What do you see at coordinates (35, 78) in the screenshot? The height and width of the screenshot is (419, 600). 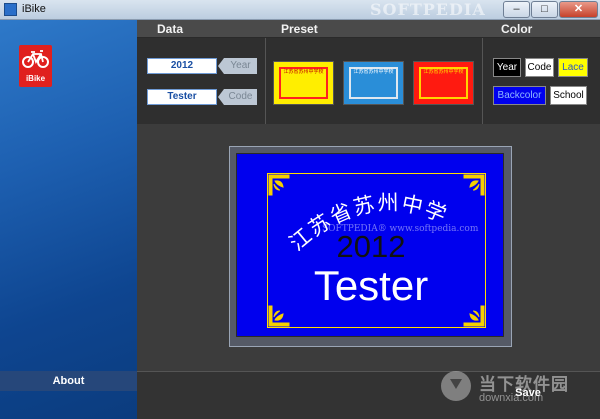 I see `logo-text: iBike` at bounding box center [35, 78].